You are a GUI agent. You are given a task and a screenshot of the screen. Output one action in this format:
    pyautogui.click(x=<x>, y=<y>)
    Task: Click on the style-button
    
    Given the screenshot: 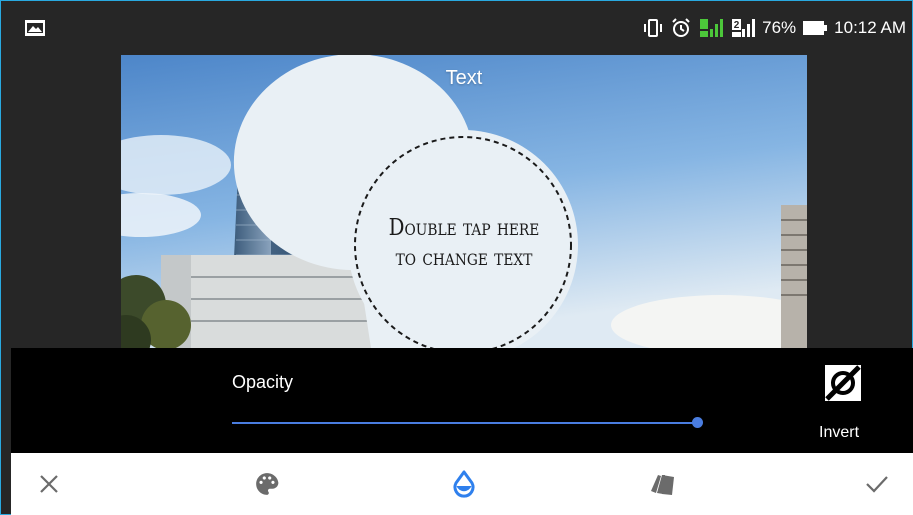 What is the action you would take?
    pyautogui.click(x=663, y=484)
    